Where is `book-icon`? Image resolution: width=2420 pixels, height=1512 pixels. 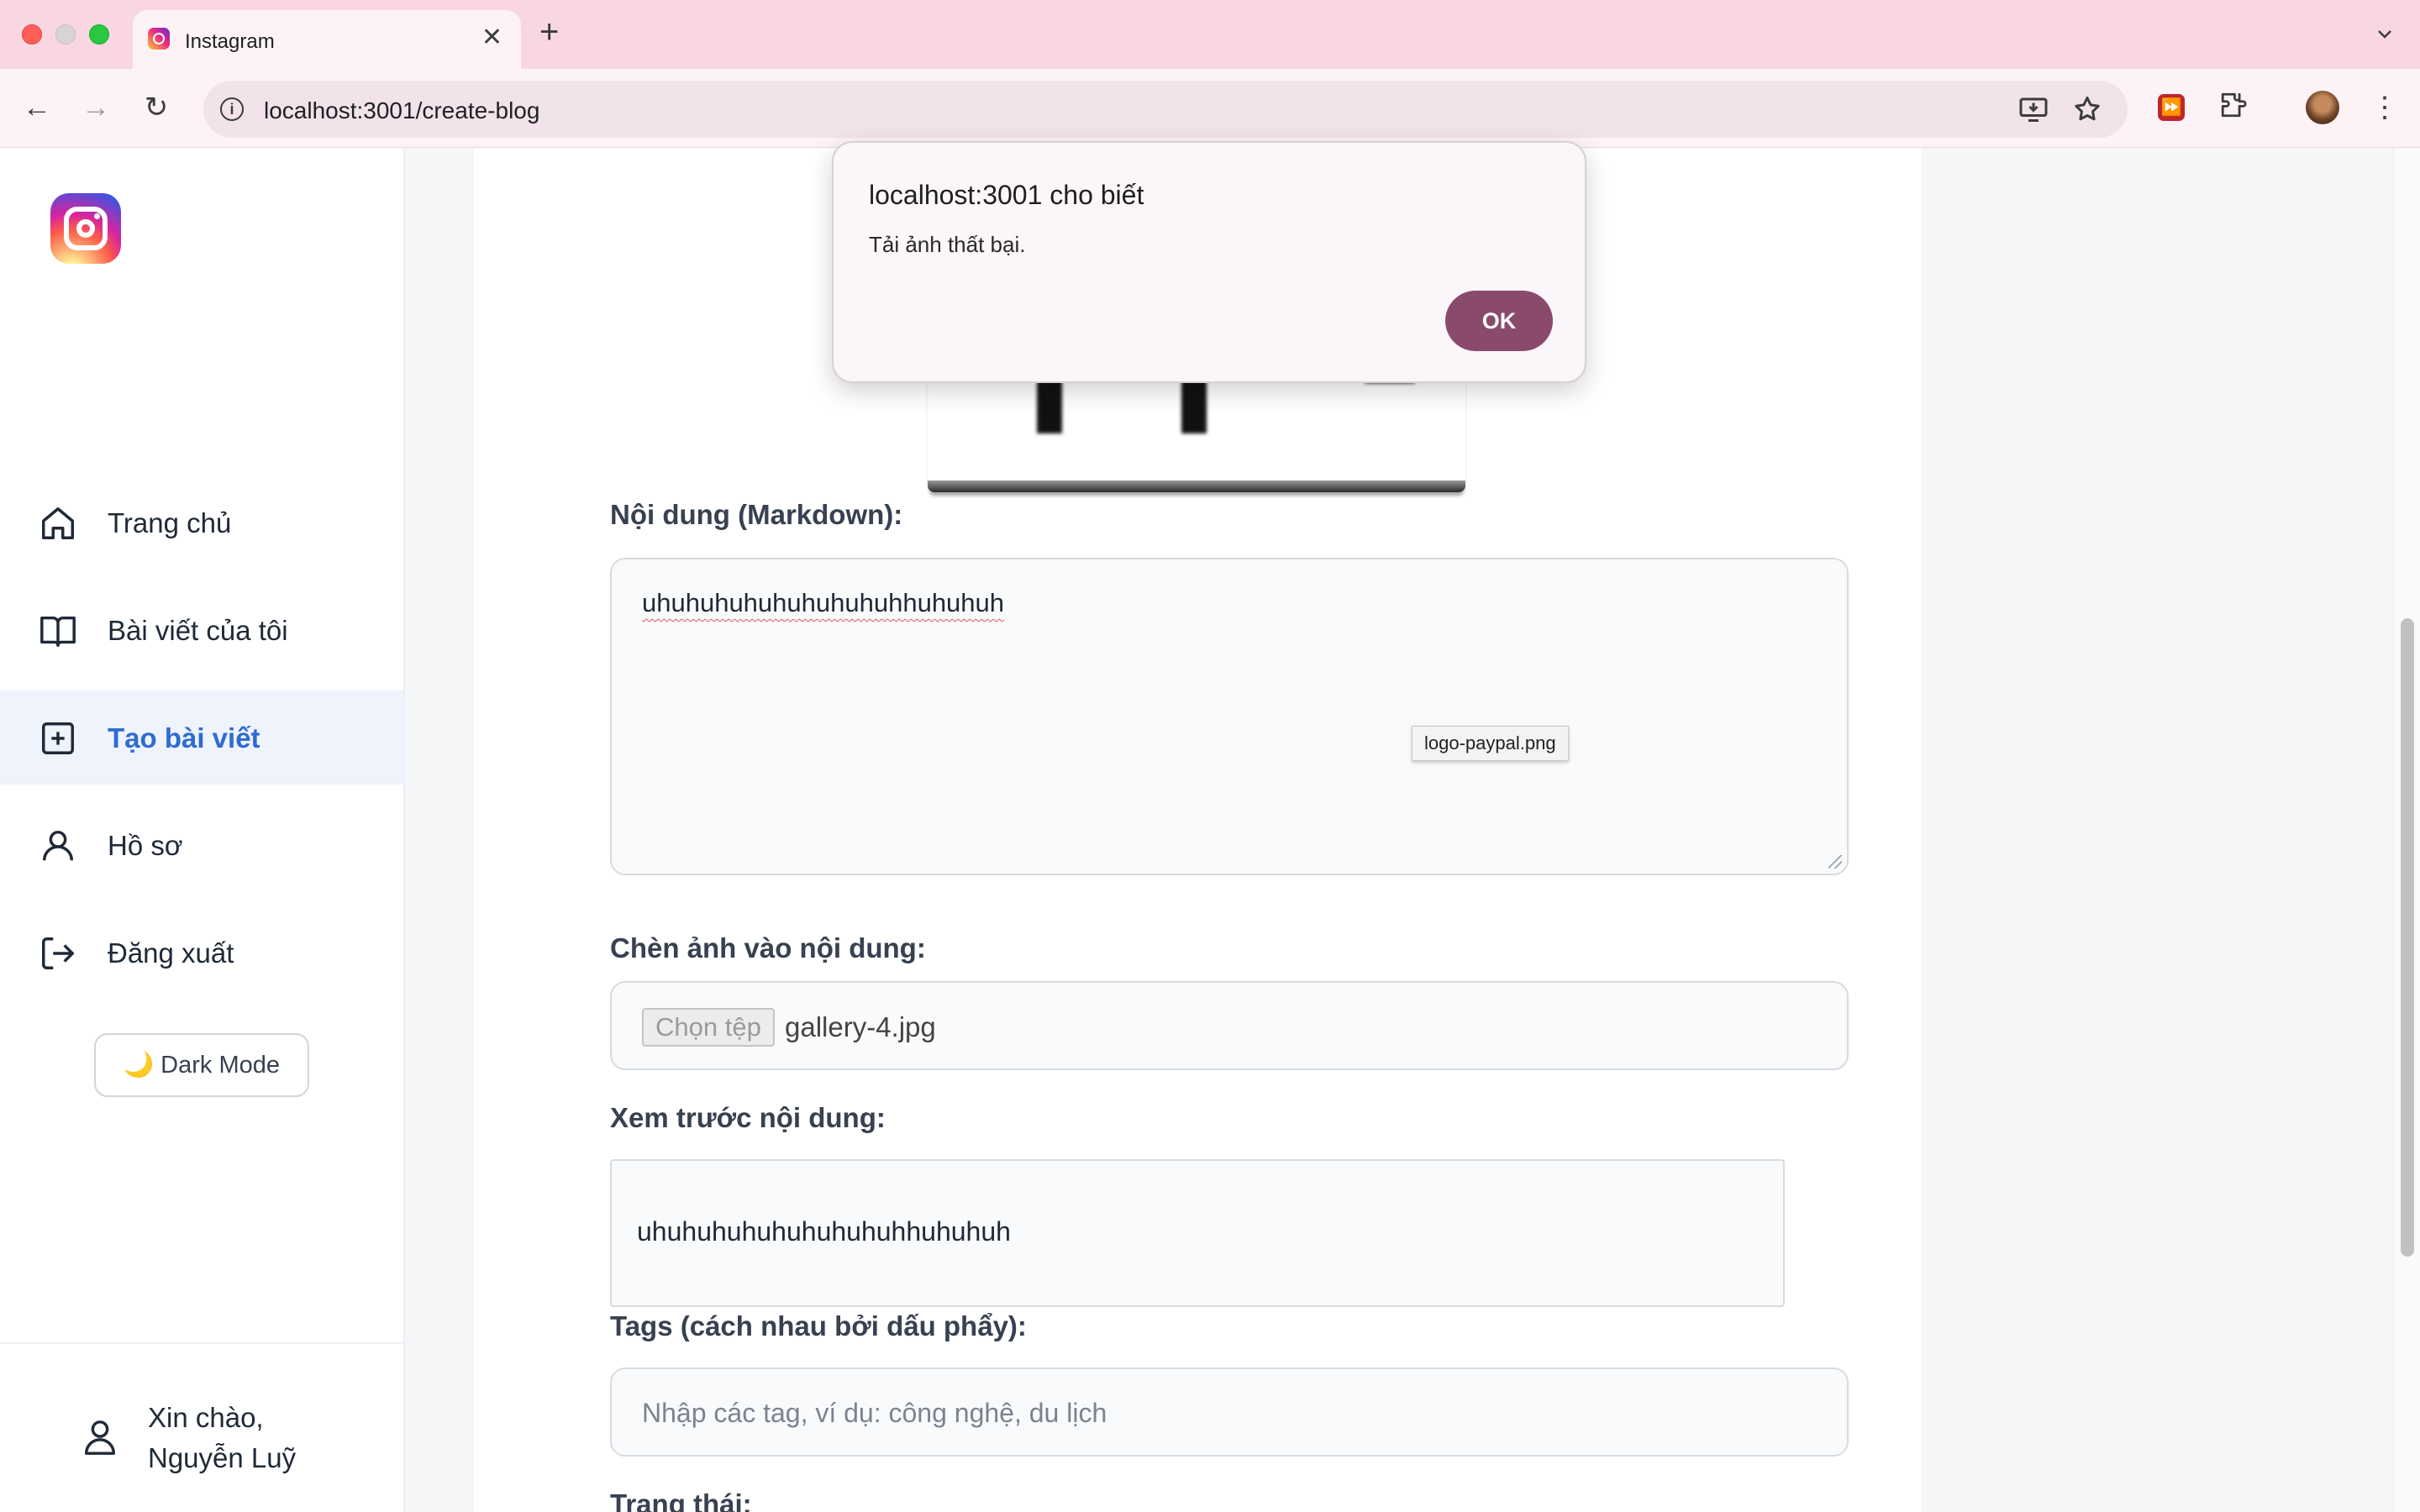 book-icon is located at coordinates (58, 631).